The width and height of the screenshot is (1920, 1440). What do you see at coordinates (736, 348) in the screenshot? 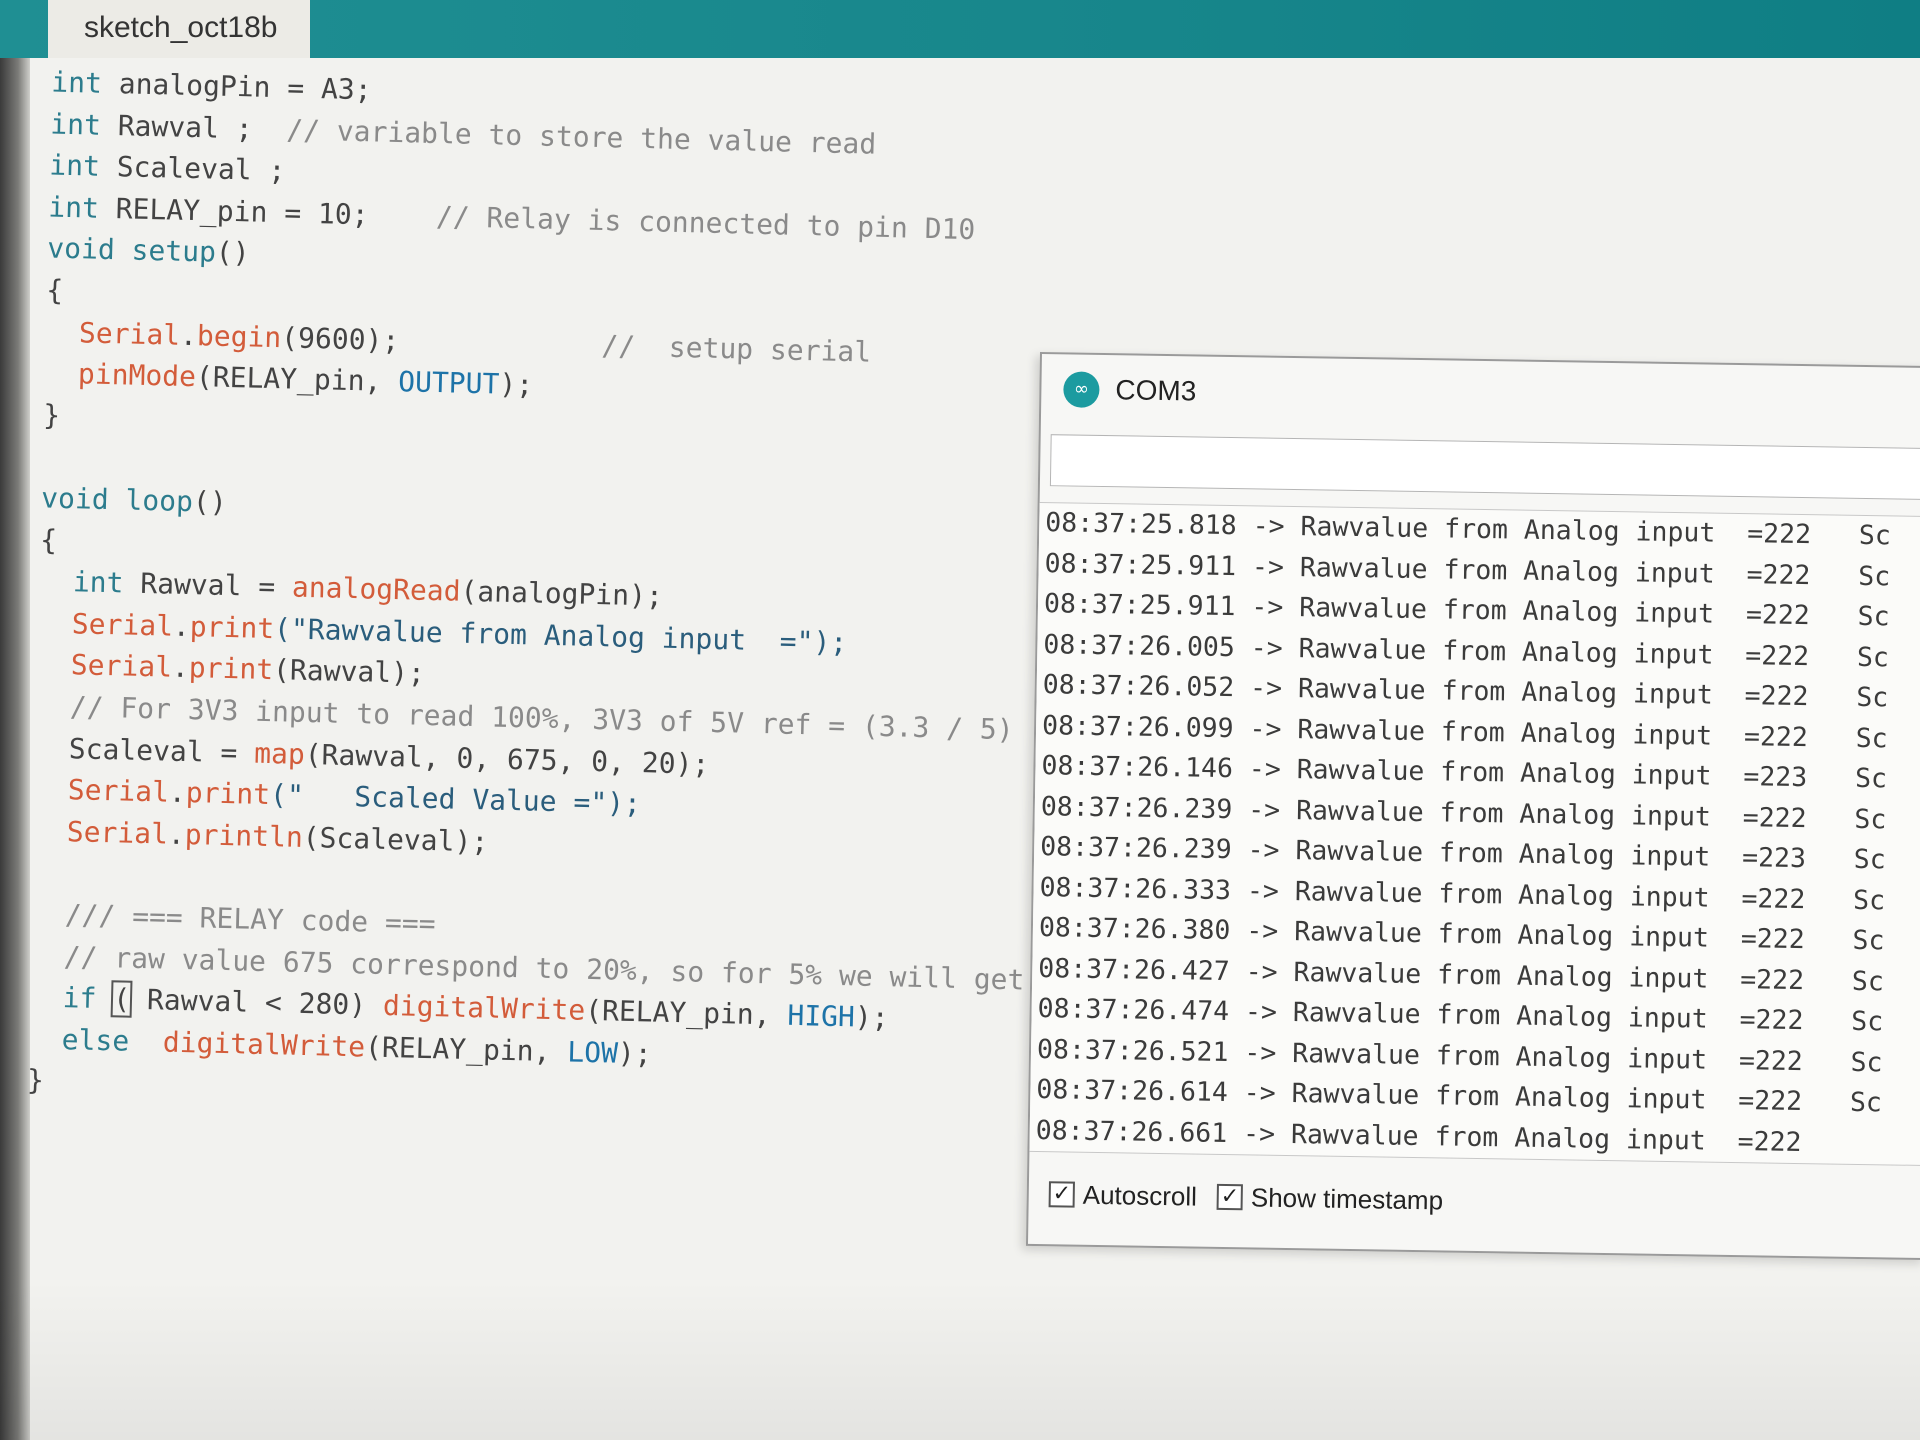
I see `code-token: // setup serial` at bounding box center [736, 348].